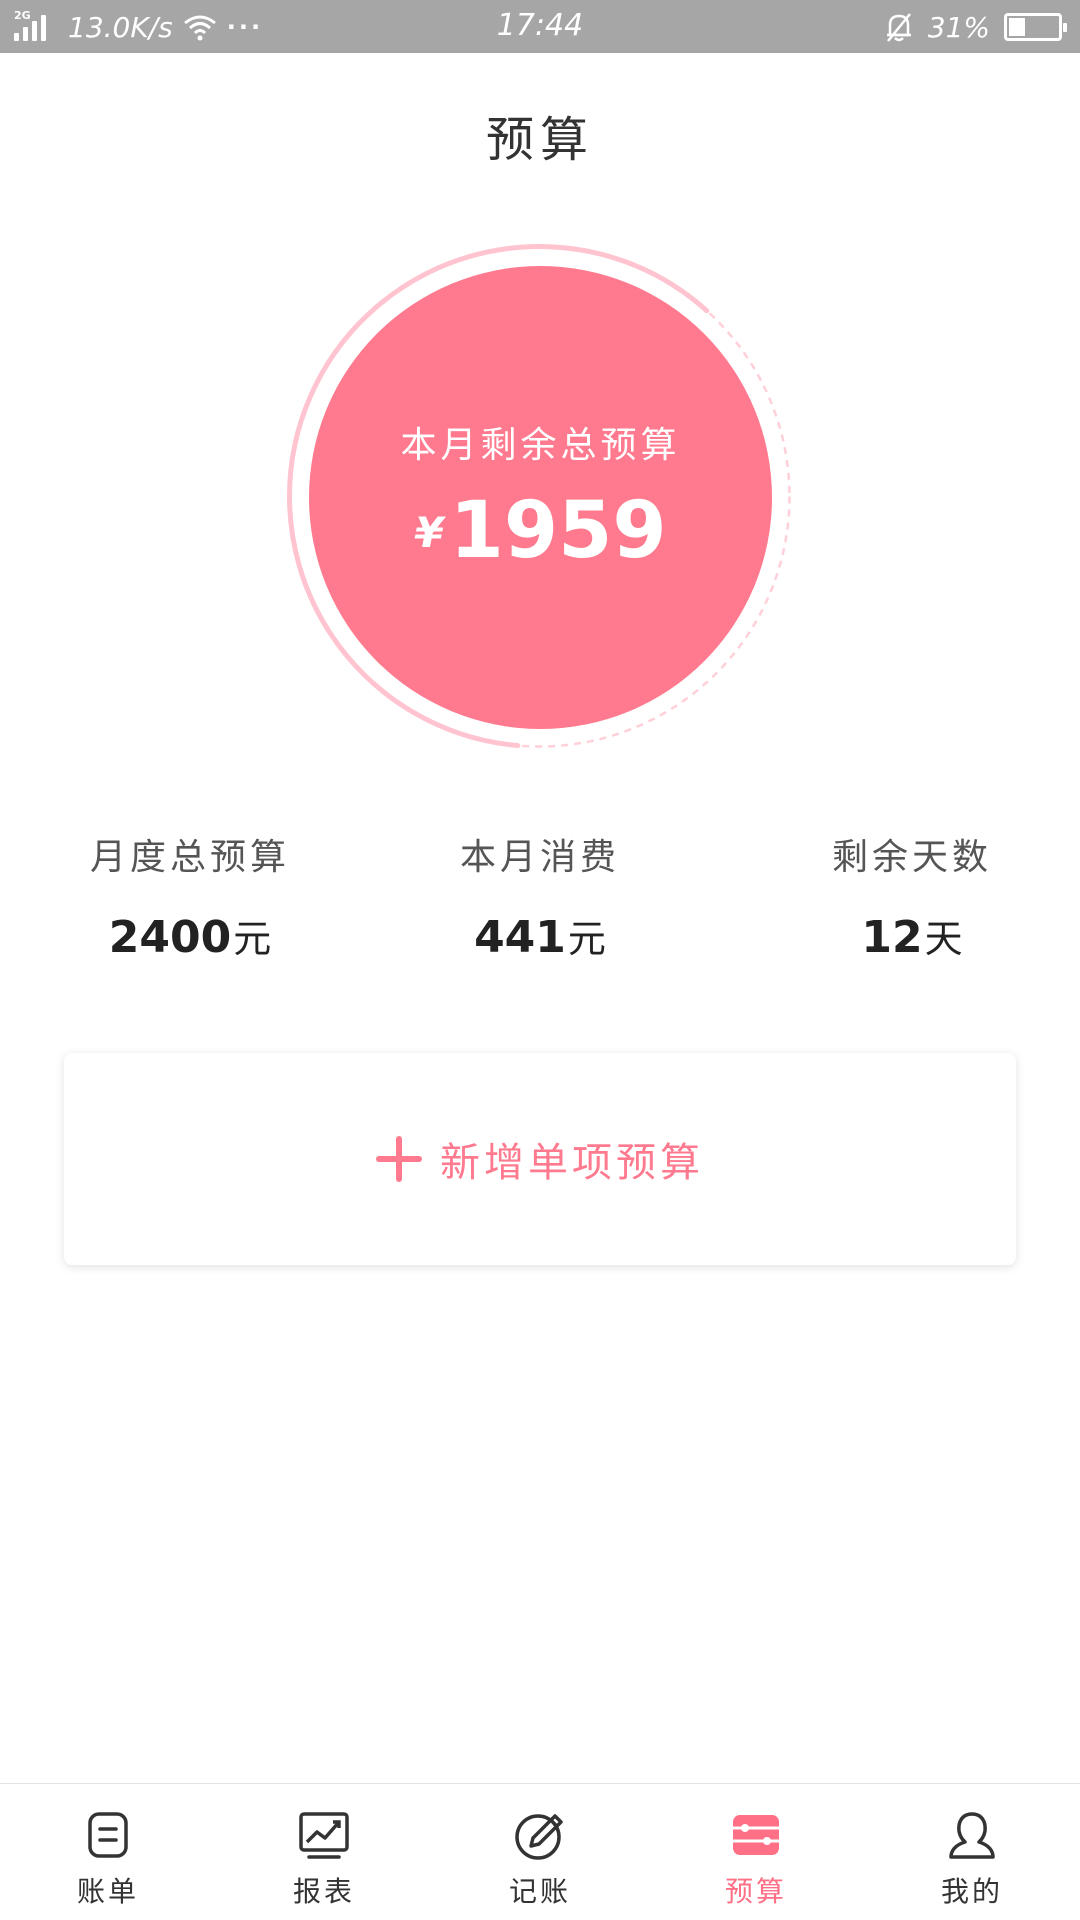 This screenshot has height=1920, width=1080. What do you see at coordinates (1035, 27) in the screenshot?
I see `battery-icon` at bounding box center [1035, 27].